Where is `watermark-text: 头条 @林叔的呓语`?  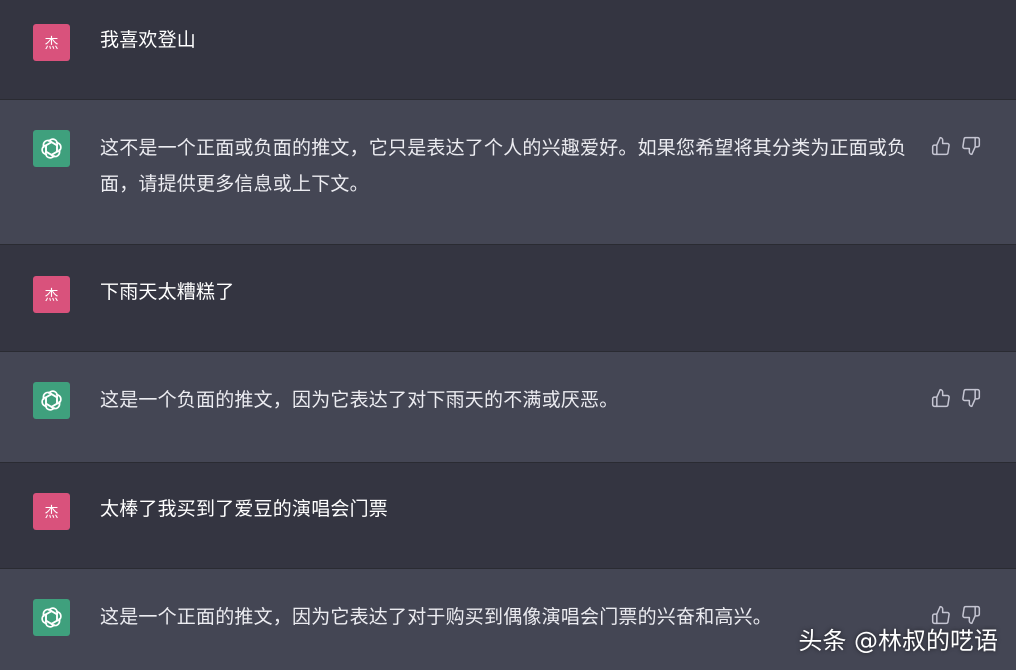 watermark-text: 头条 @林叔的呓语 is located at coordinates (898, 641).